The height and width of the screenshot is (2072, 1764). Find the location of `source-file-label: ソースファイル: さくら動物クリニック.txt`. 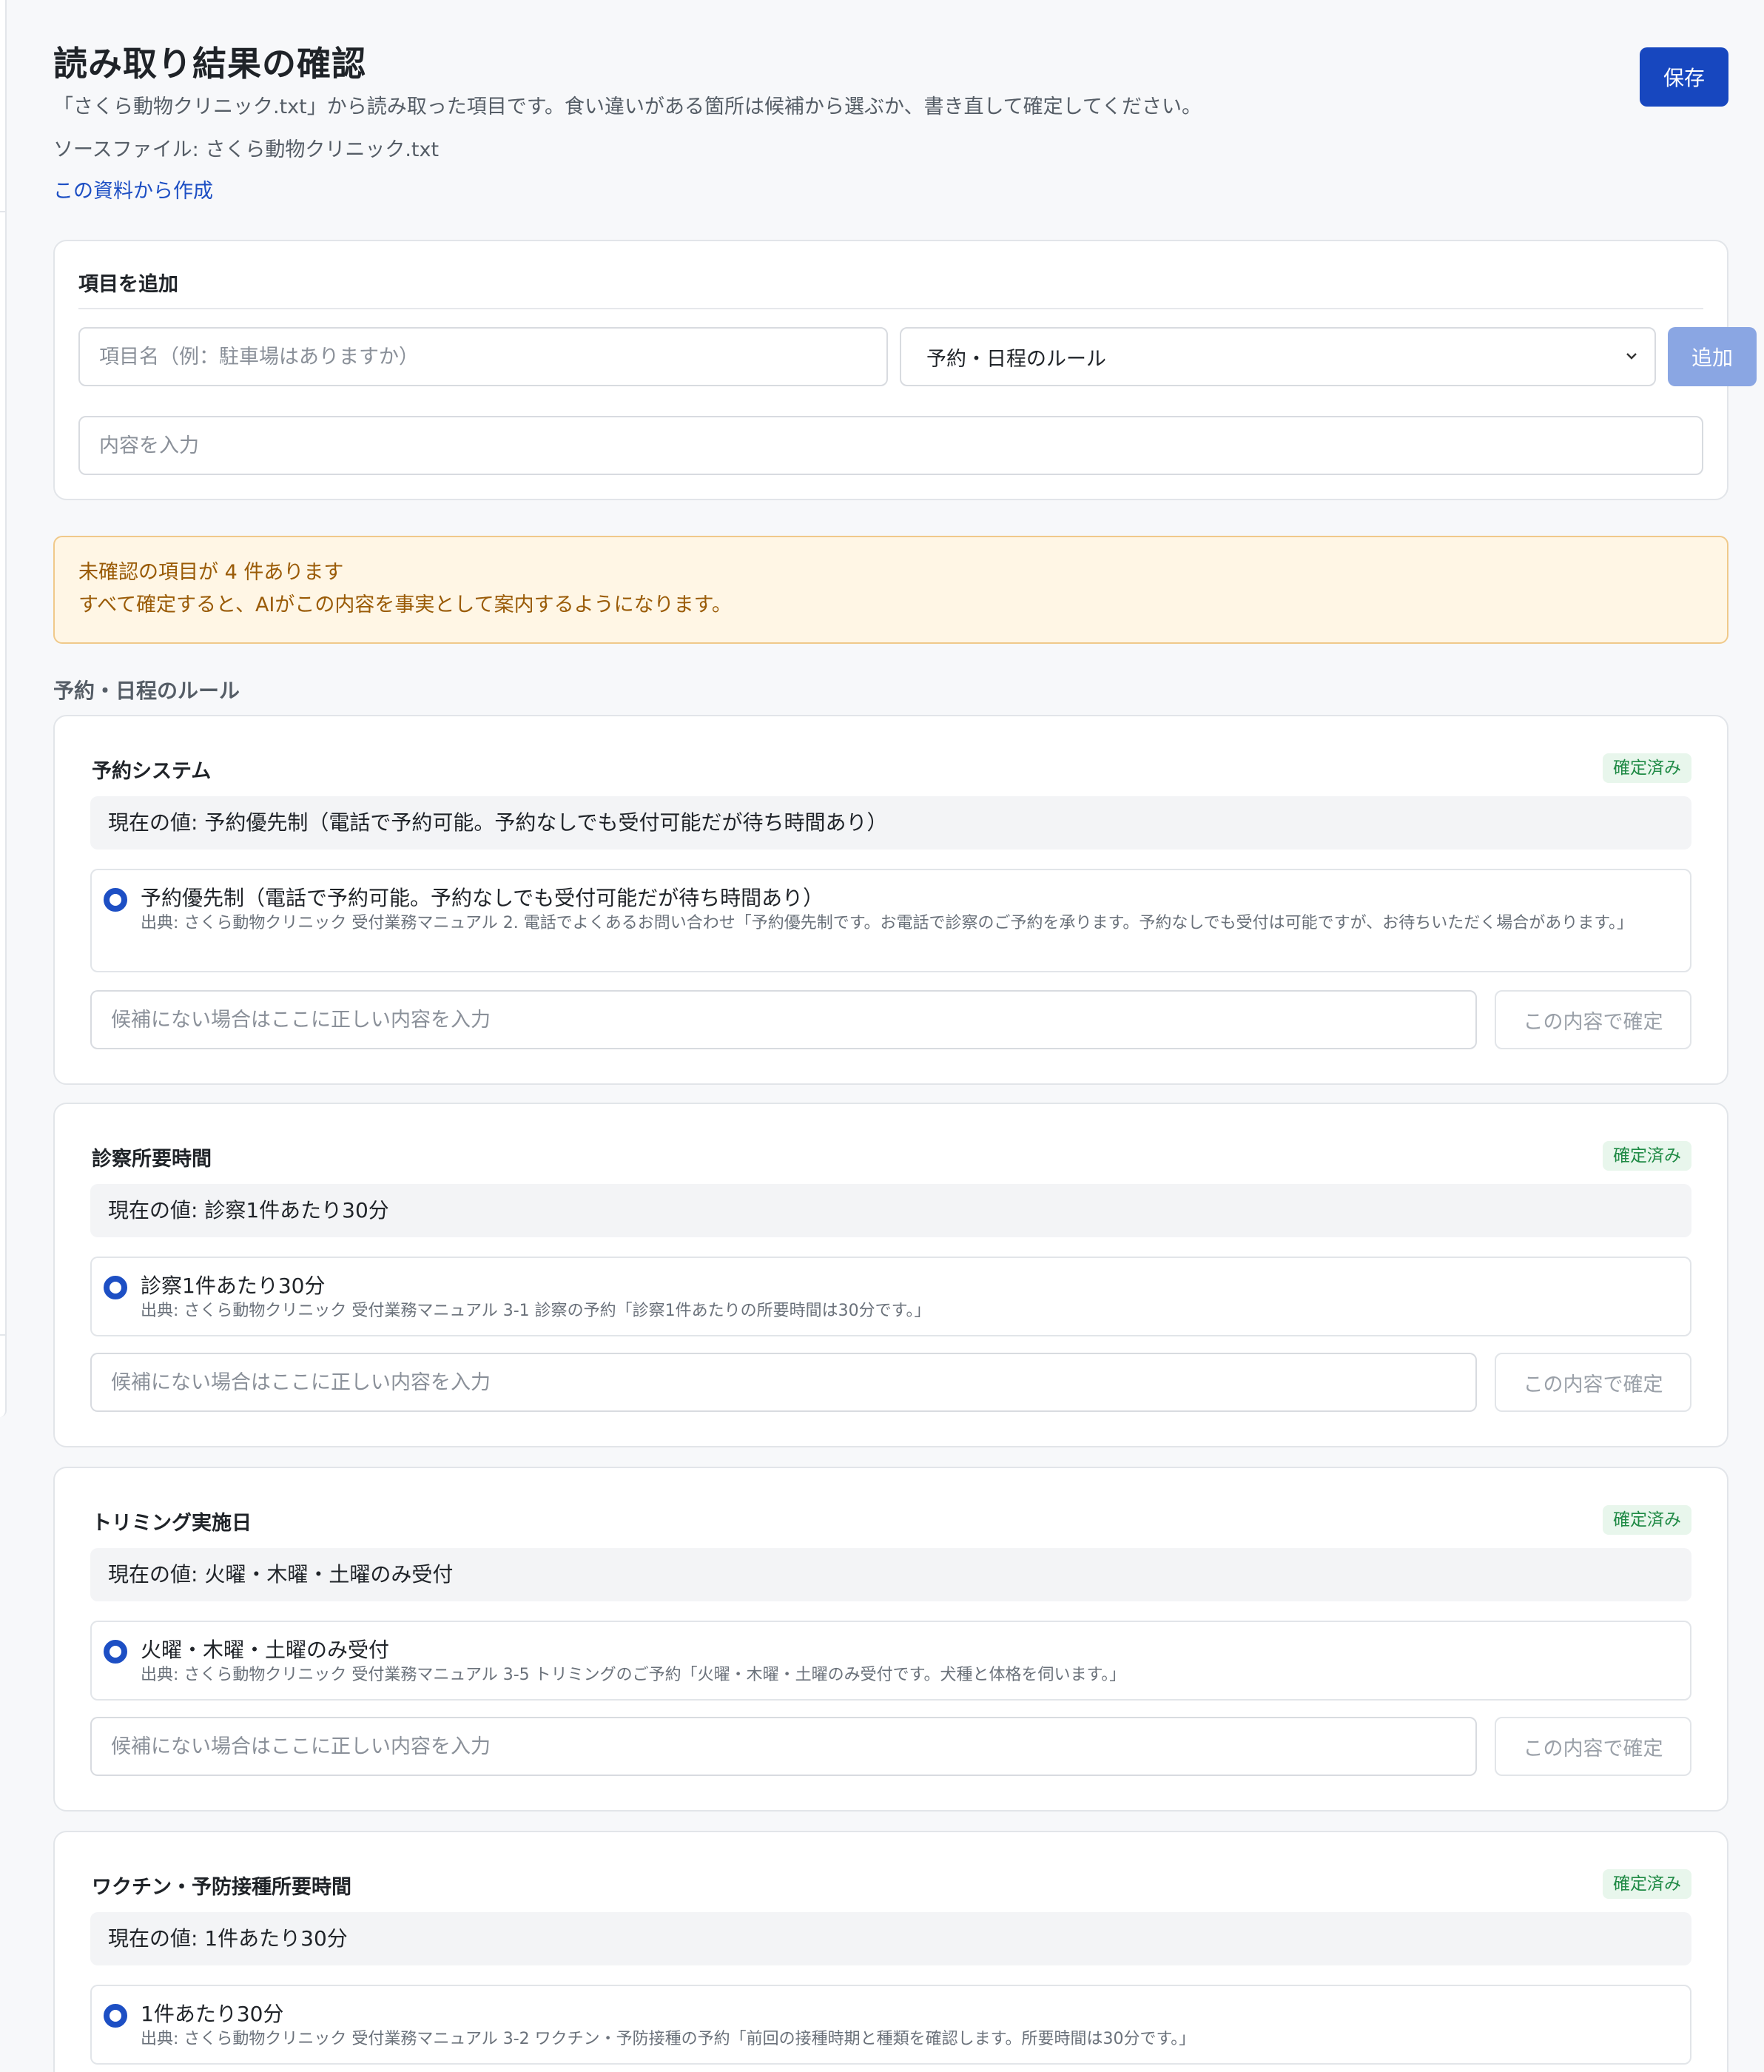

source-file-label: ソースファイル: さくら動物クリニック.txt is located at coordinates (246, 149).